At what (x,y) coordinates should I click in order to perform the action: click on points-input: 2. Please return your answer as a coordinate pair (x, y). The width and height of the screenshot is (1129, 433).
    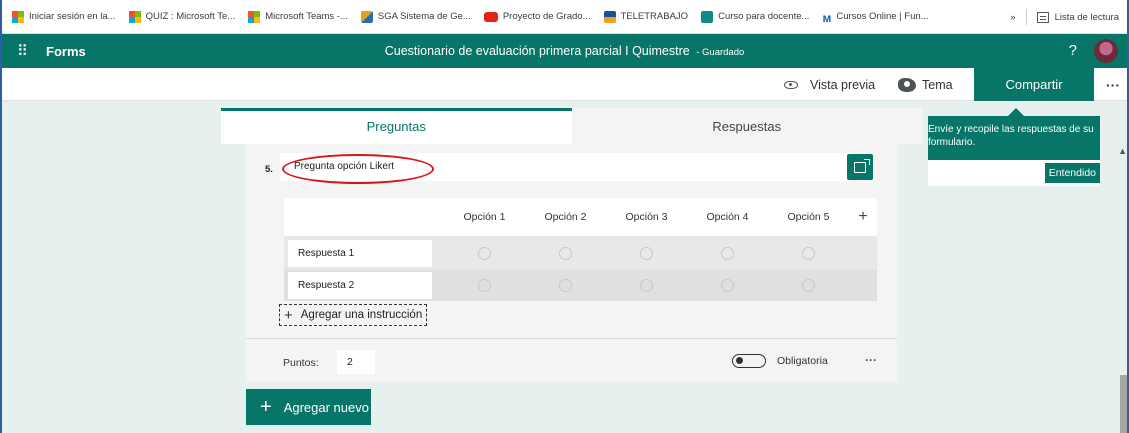
    Looking at the image, I should click on (356, 362).